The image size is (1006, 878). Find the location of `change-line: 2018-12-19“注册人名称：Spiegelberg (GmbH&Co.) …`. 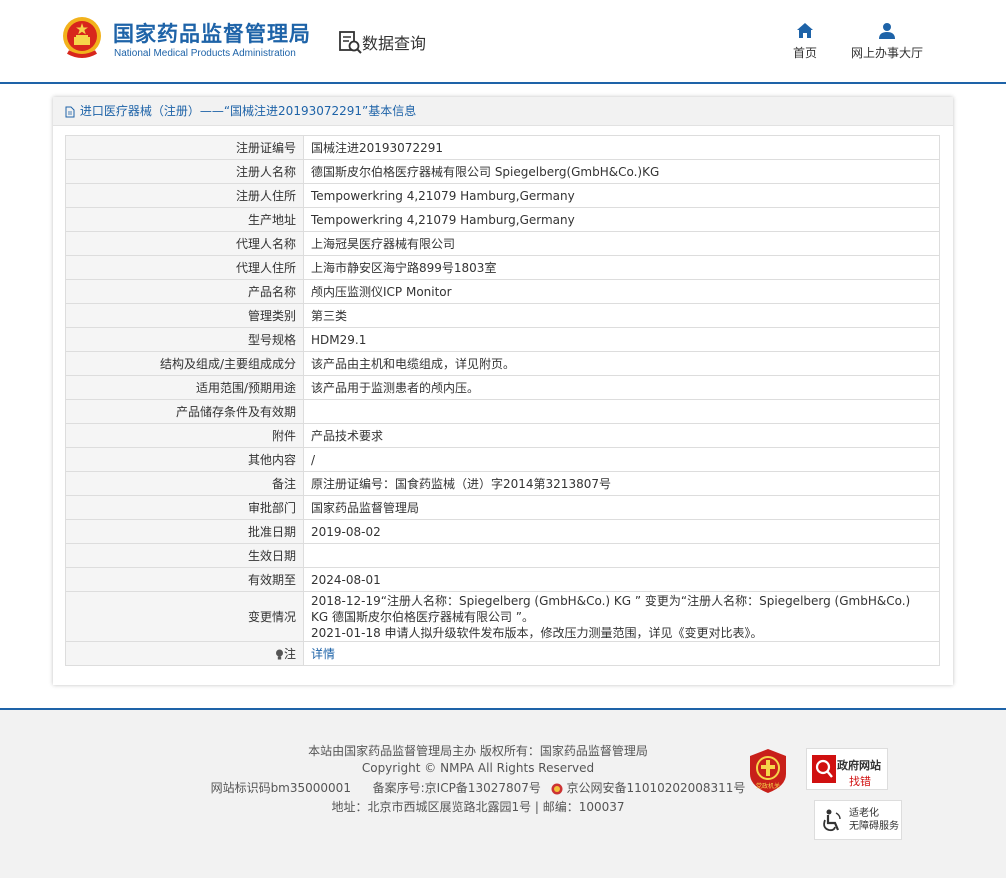

change-line: 2018-12-19“注册人名称：Spiegelberg (GmbH&Co.) … is located at coordinates (611, 600).